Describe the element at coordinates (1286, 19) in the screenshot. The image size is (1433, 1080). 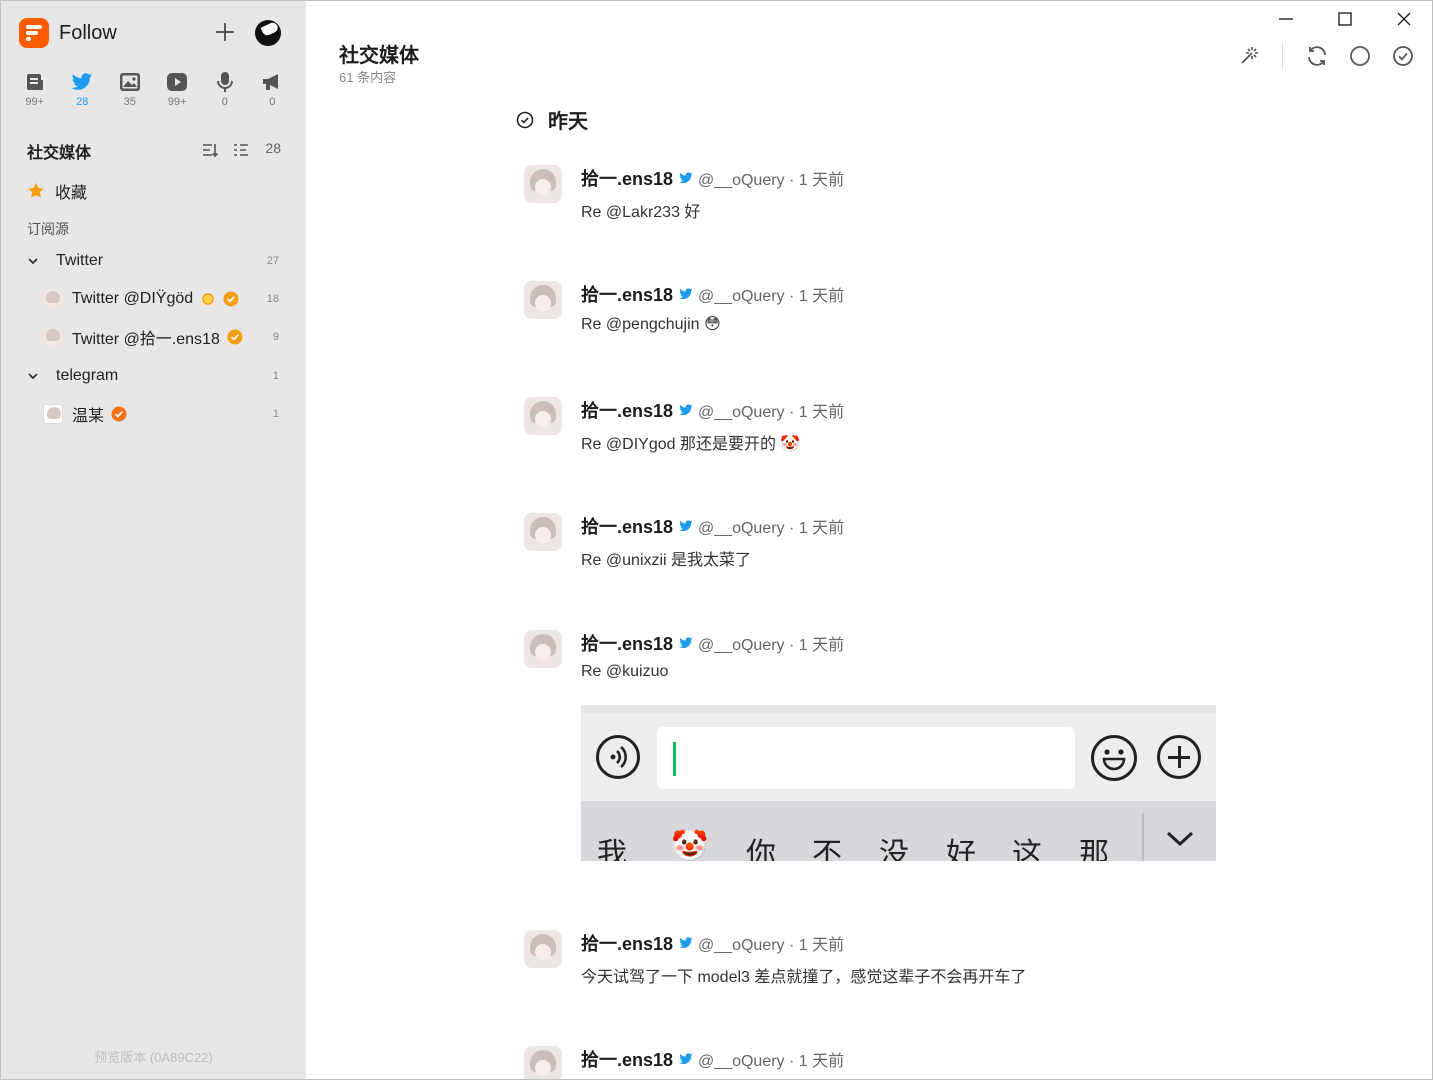
I see `minimize-icon` at that location.